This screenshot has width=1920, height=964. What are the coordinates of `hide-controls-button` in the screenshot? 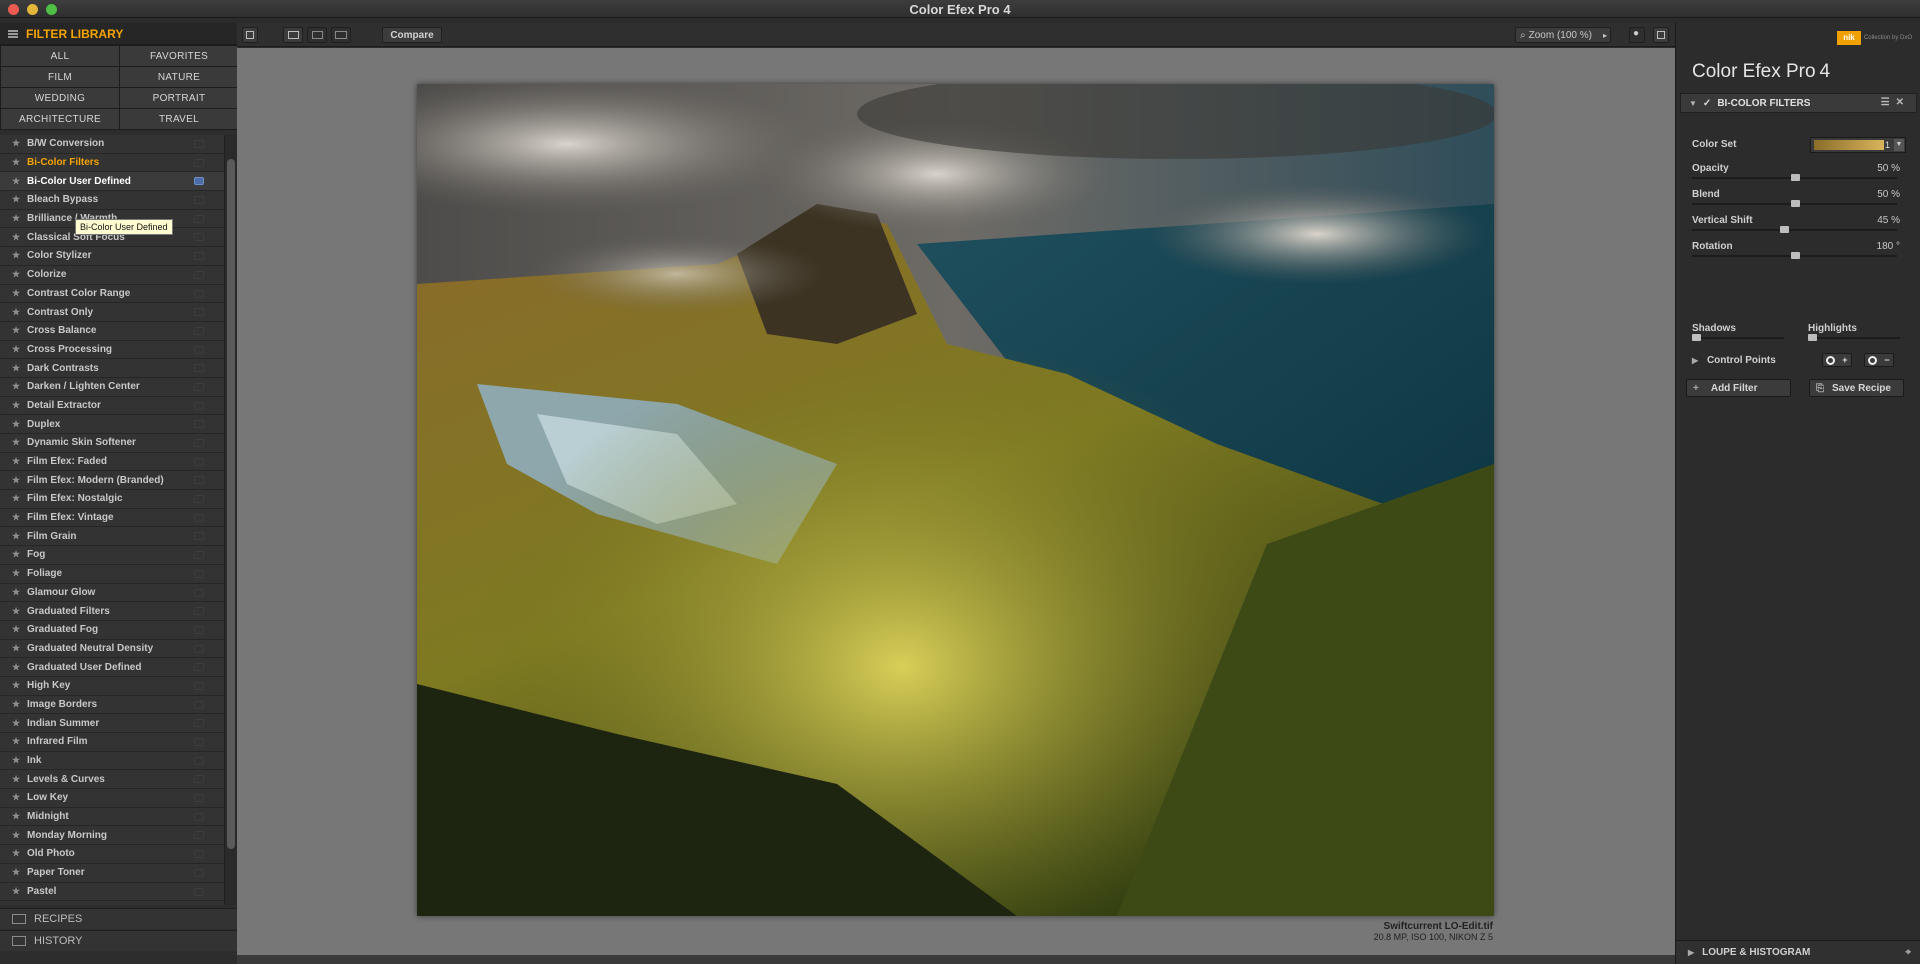 It's located at (1661, 35).